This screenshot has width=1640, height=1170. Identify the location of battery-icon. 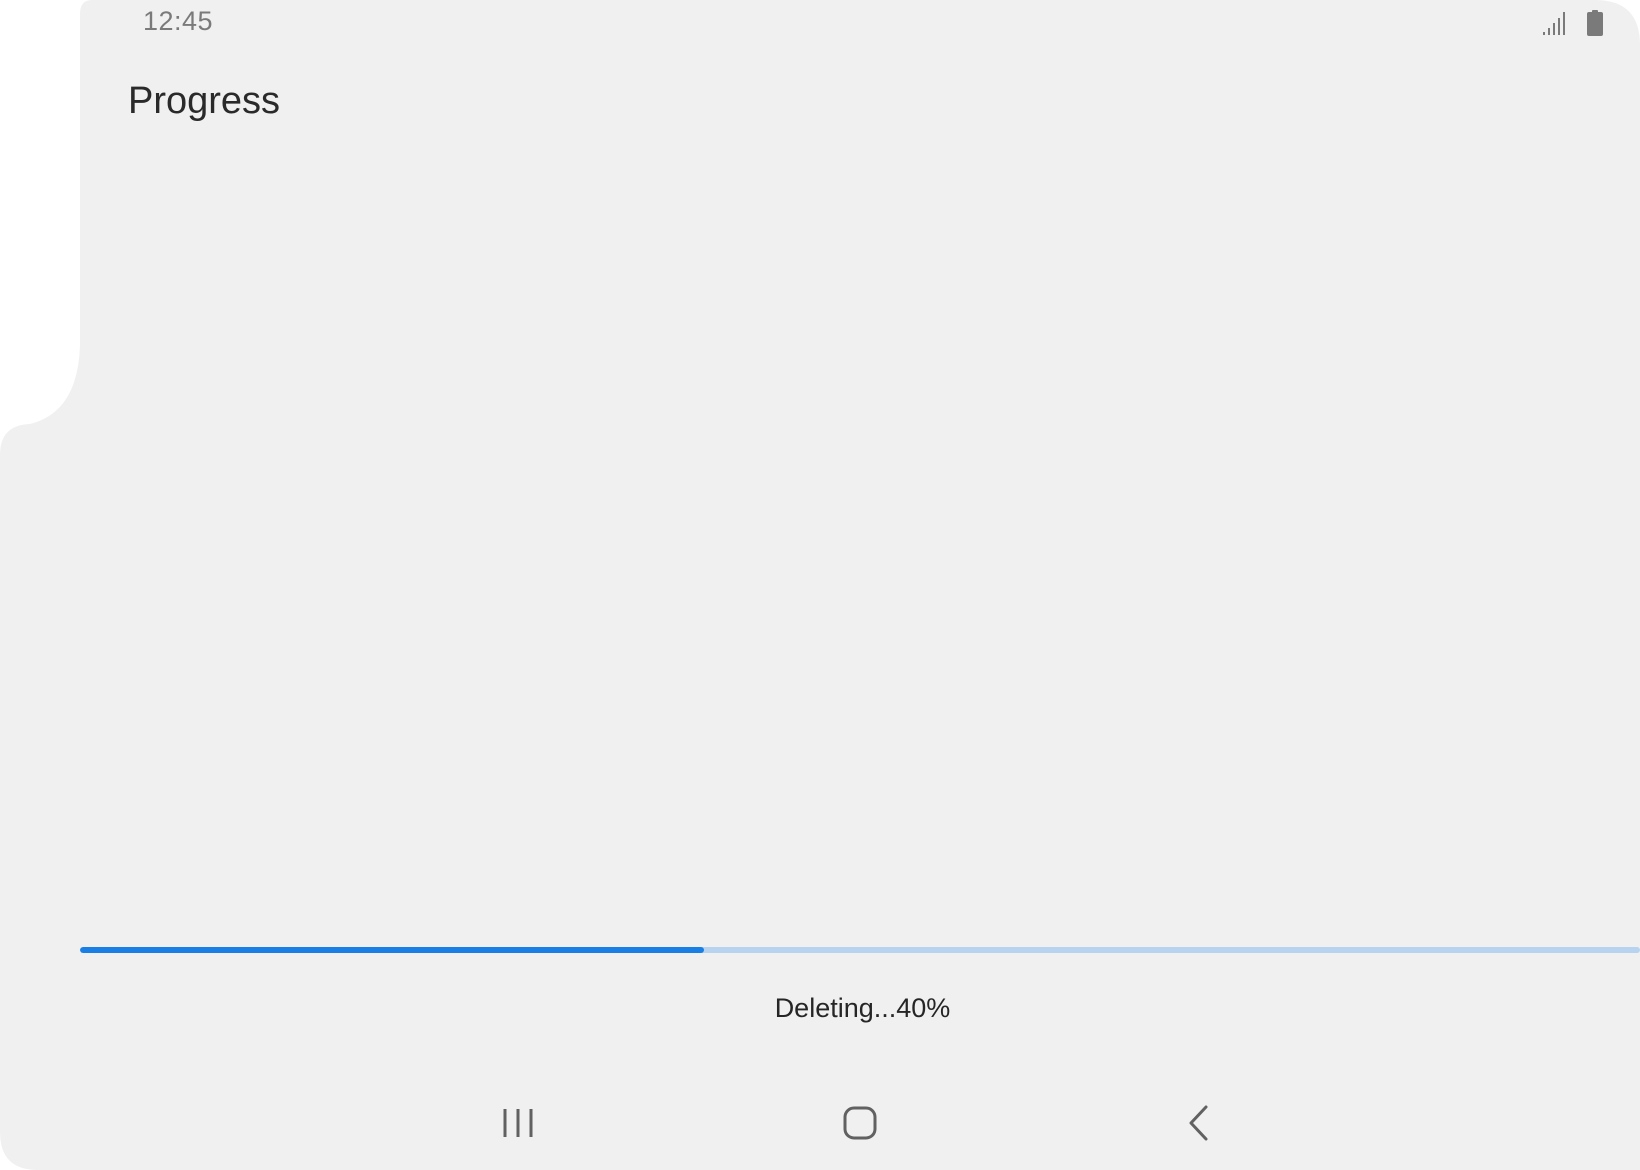
(1595, 23).